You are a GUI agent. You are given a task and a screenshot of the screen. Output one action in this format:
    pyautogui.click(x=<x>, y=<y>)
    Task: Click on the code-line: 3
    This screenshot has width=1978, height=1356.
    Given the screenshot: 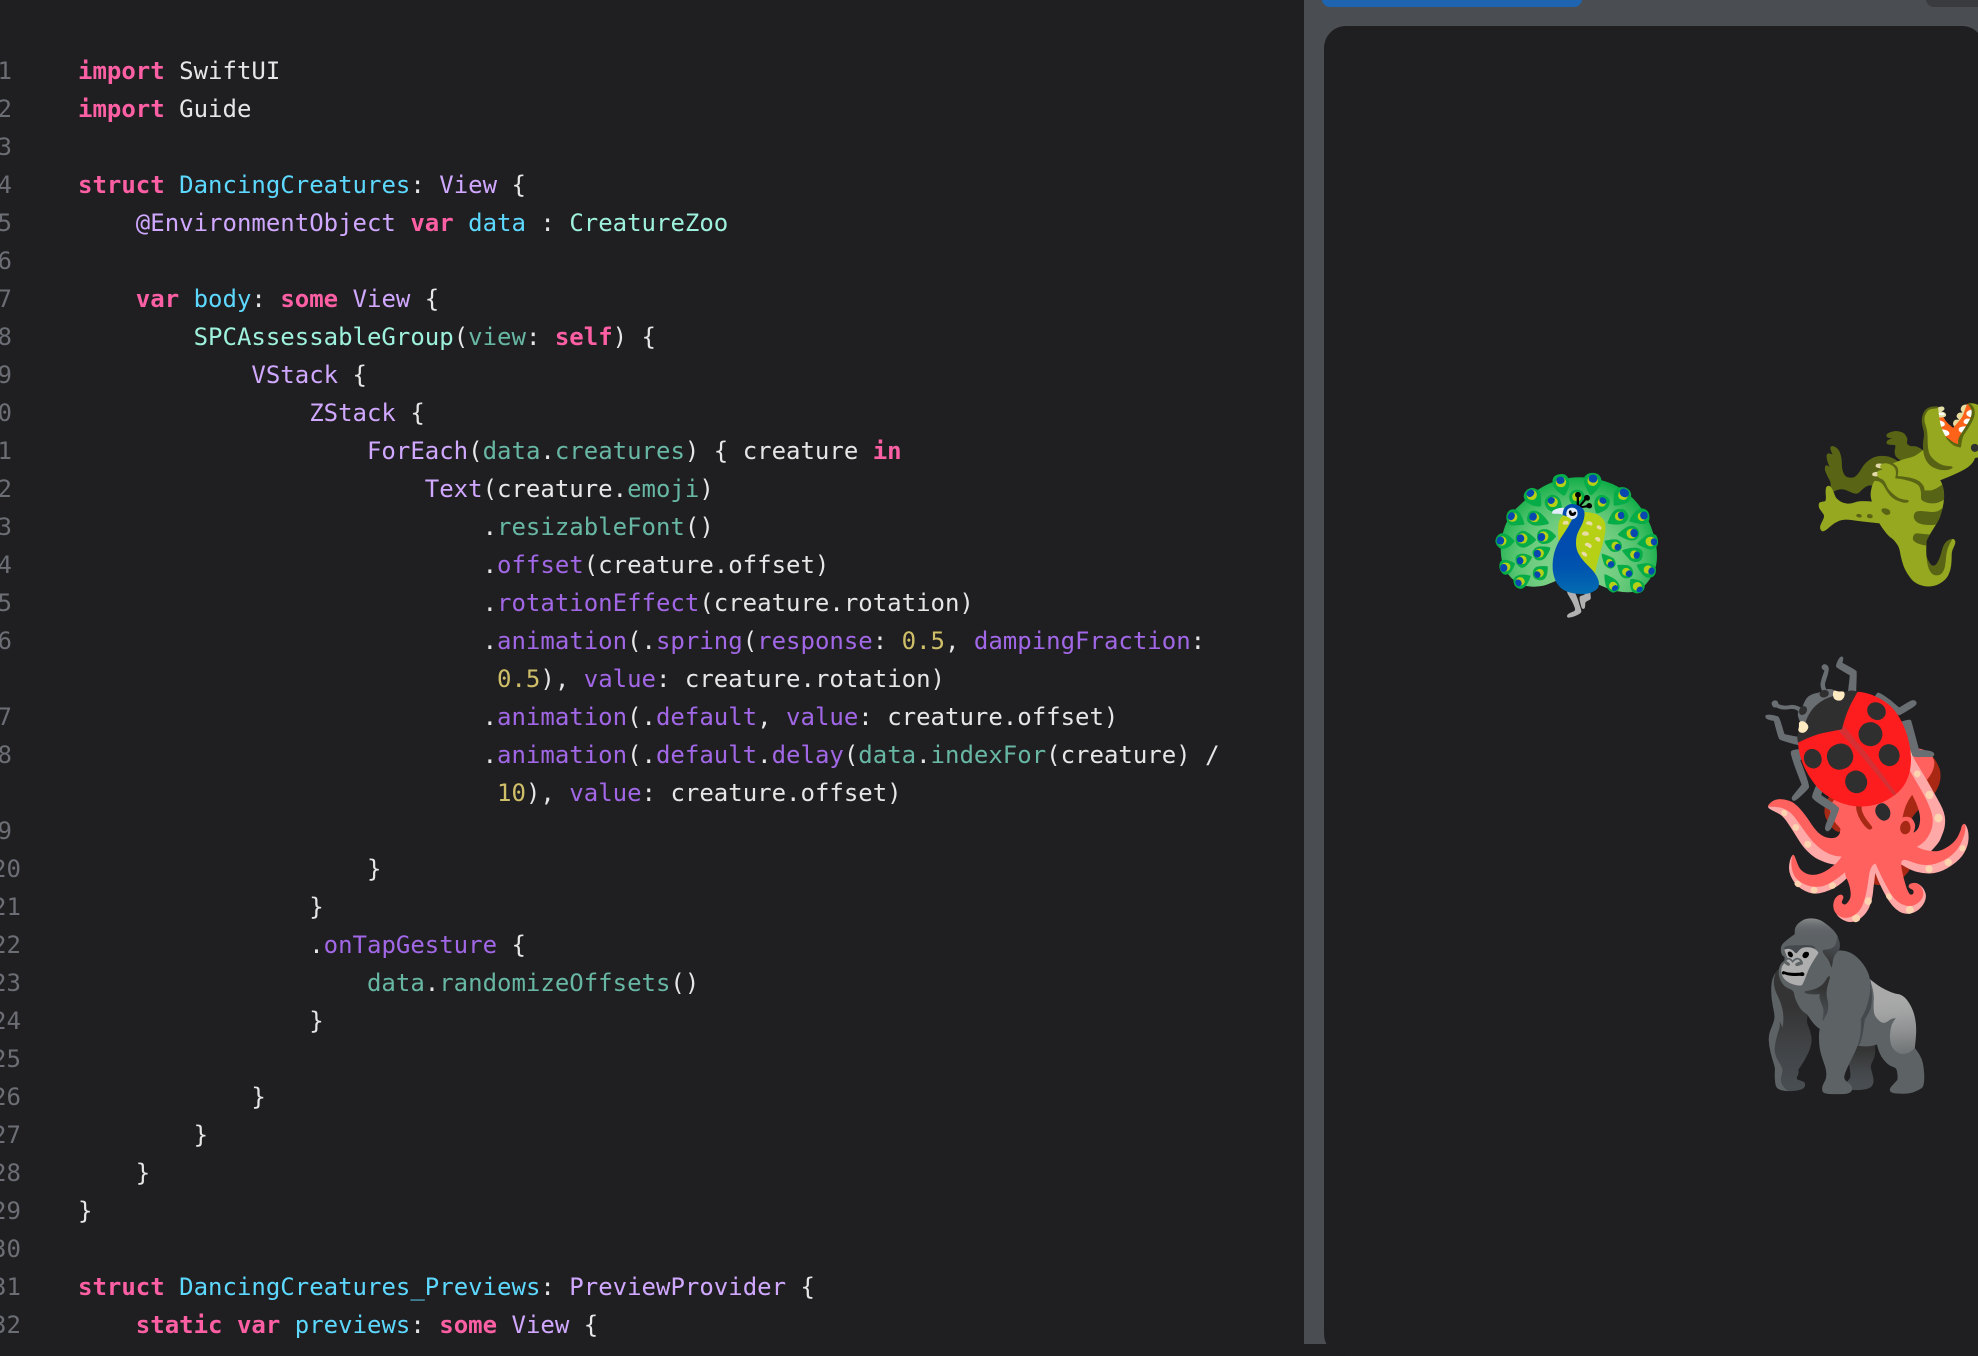 What is the action you would take?
    pyautogui.click(x=6, y=147)
    